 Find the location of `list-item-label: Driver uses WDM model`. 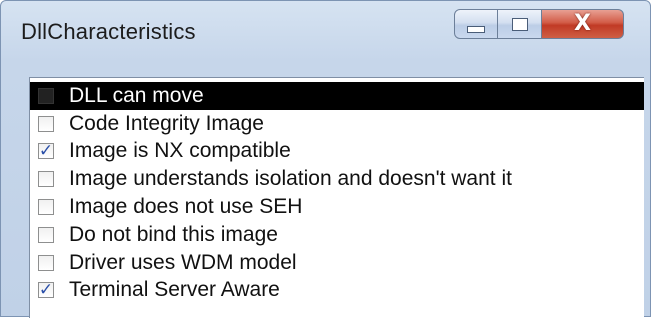

list-item-label: Driver uses WDM model is located at coordinates (183, 262).